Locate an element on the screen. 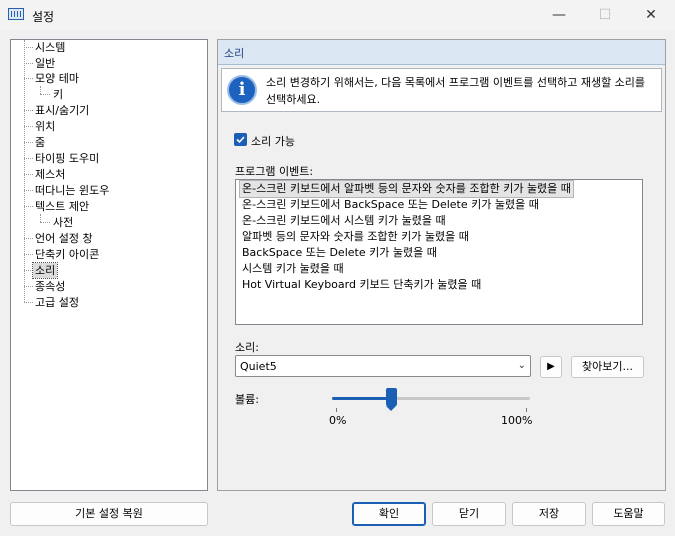  close-button: 닫기 is located at coordinates (469, 514).